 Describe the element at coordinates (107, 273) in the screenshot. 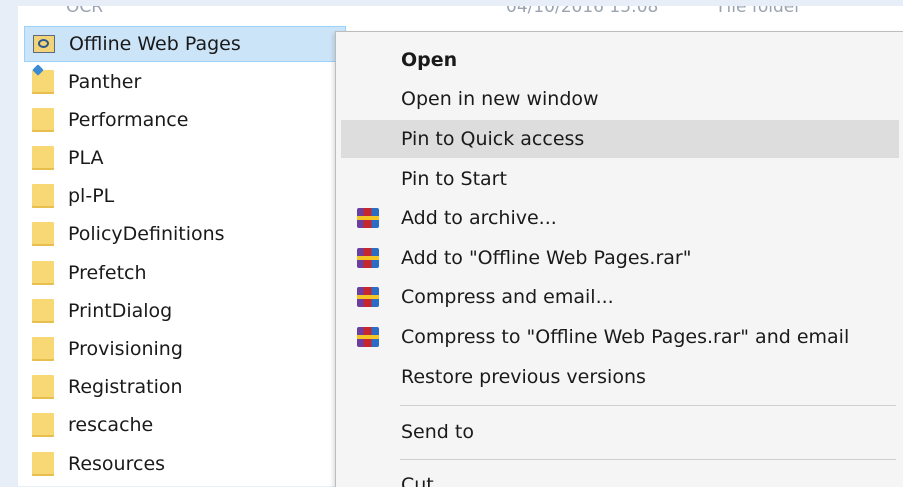

I see `file-name: Prefetch` at that location.